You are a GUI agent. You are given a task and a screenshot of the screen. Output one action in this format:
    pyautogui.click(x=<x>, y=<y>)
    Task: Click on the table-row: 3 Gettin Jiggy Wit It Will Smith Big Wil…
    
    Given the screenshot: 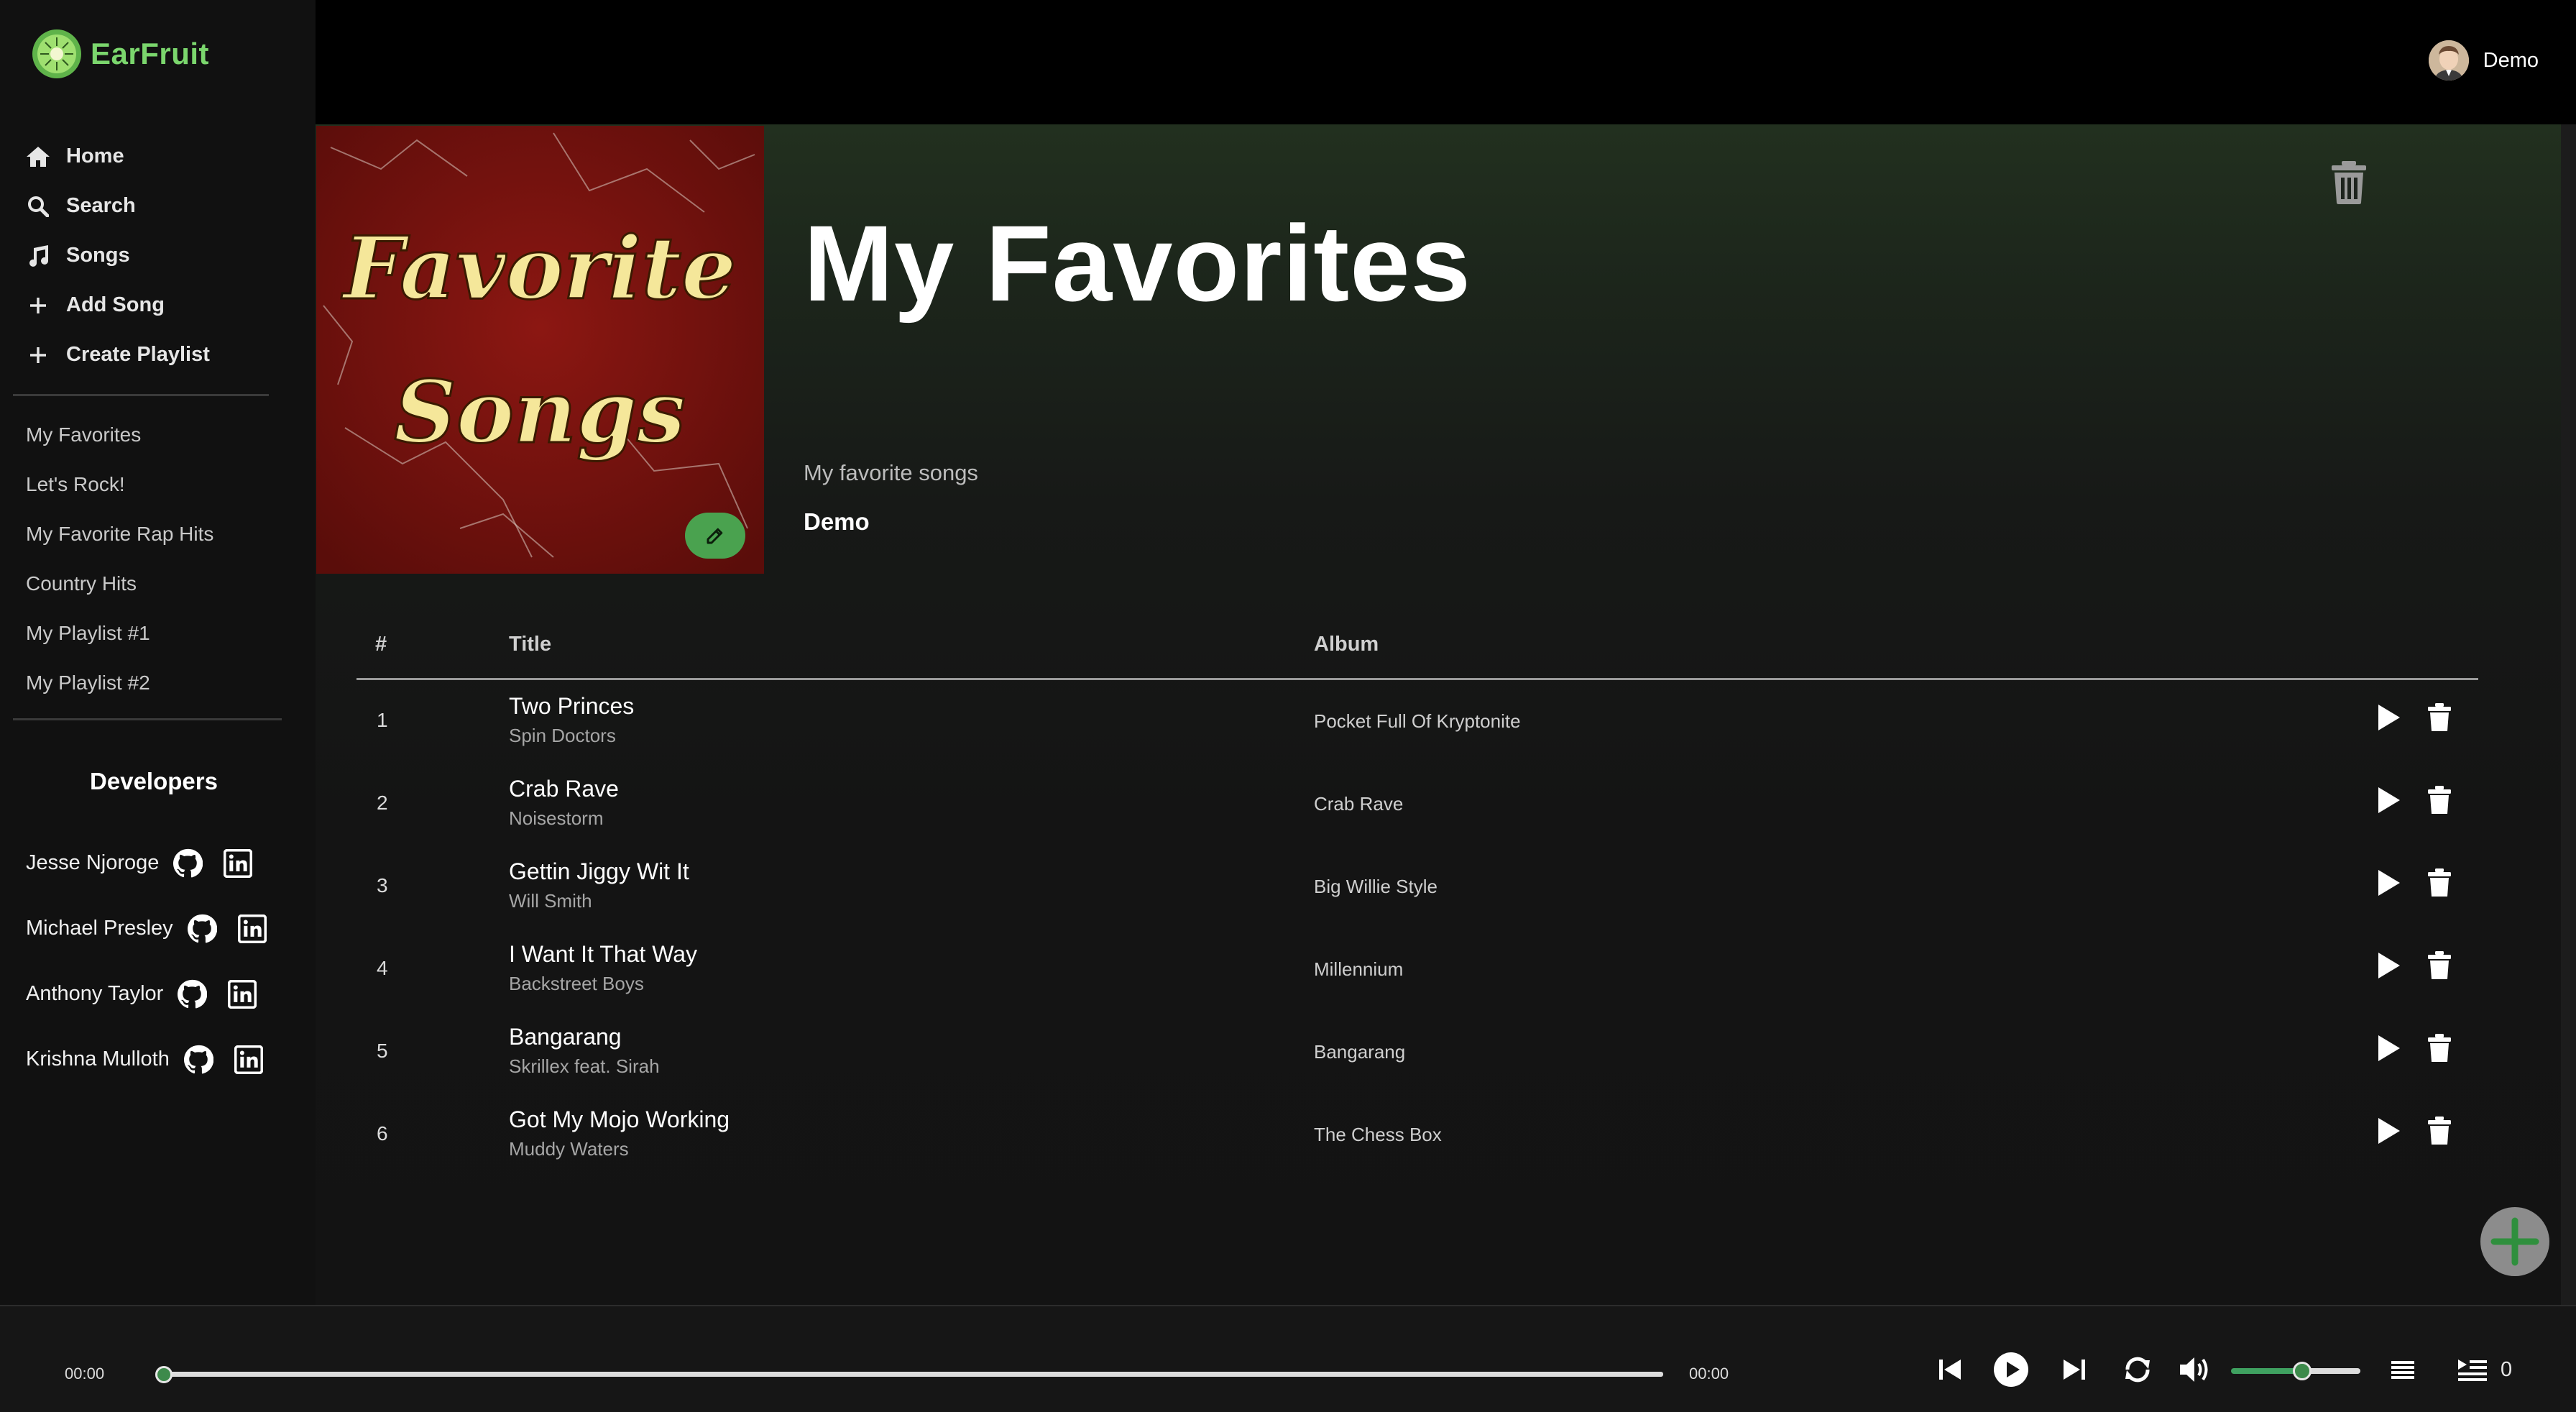 What is the action you would take?
    pyautogui.click(x=1417, y=886)
    